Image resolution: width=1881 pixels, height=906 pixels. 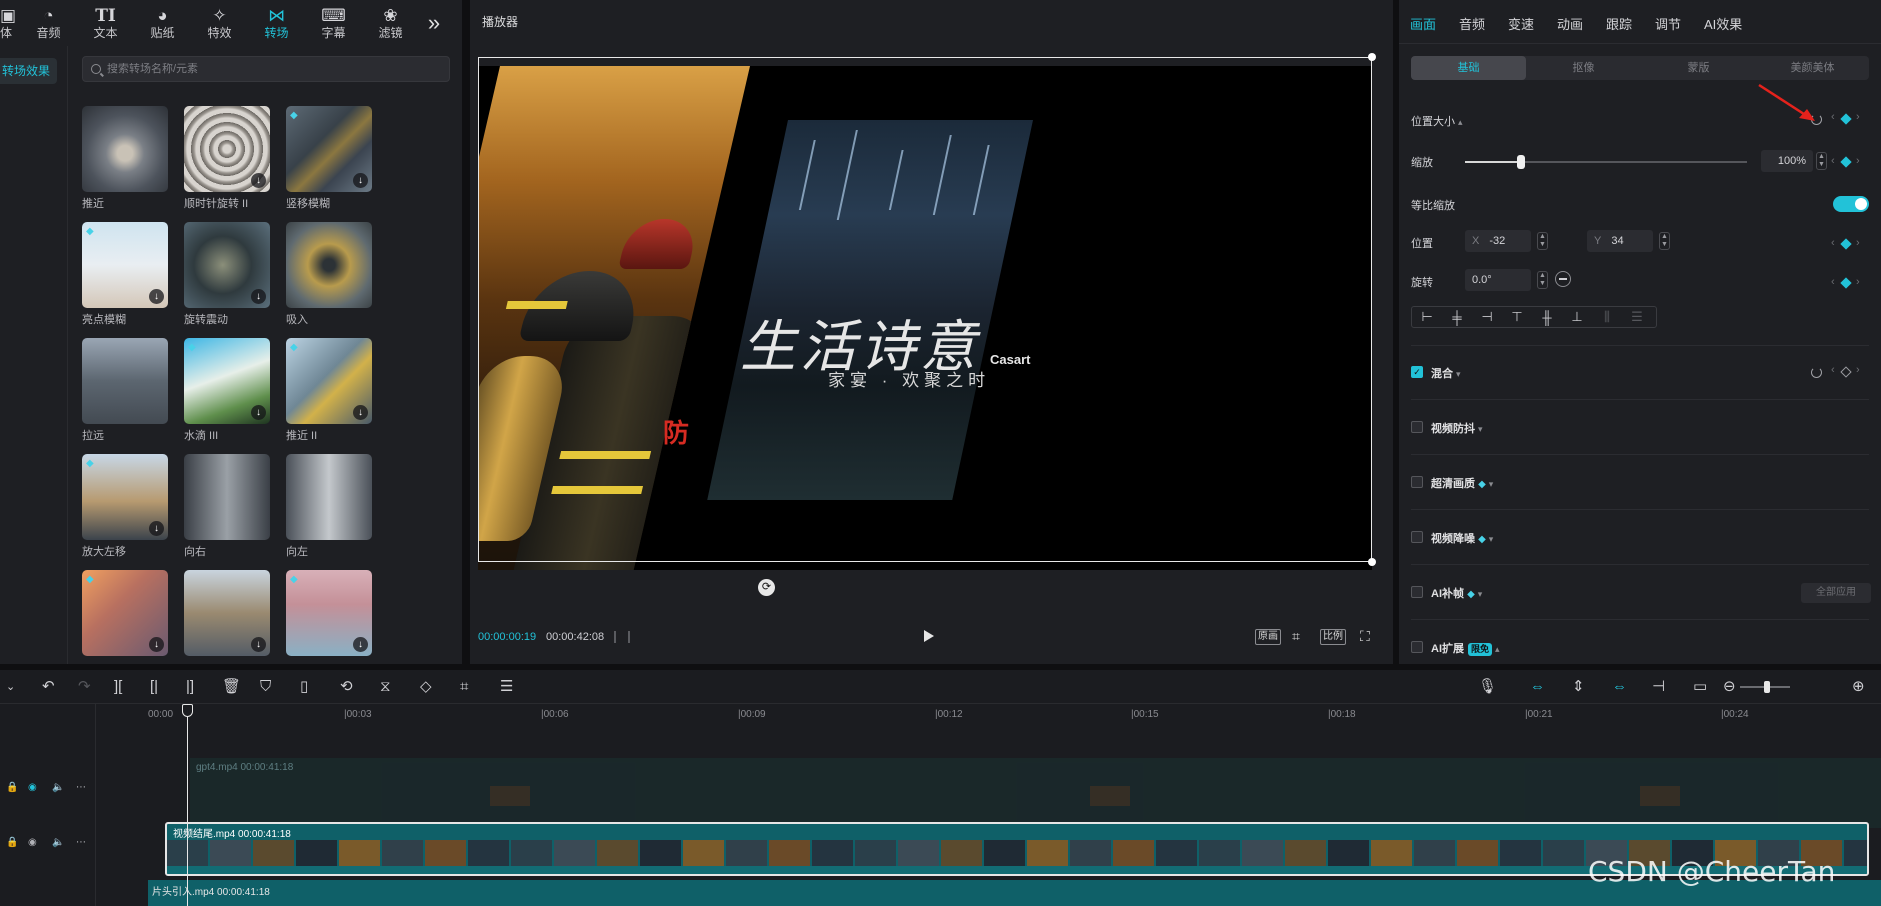 I want to click on subtab-basic: 基础, so click(x=1468, y=68).